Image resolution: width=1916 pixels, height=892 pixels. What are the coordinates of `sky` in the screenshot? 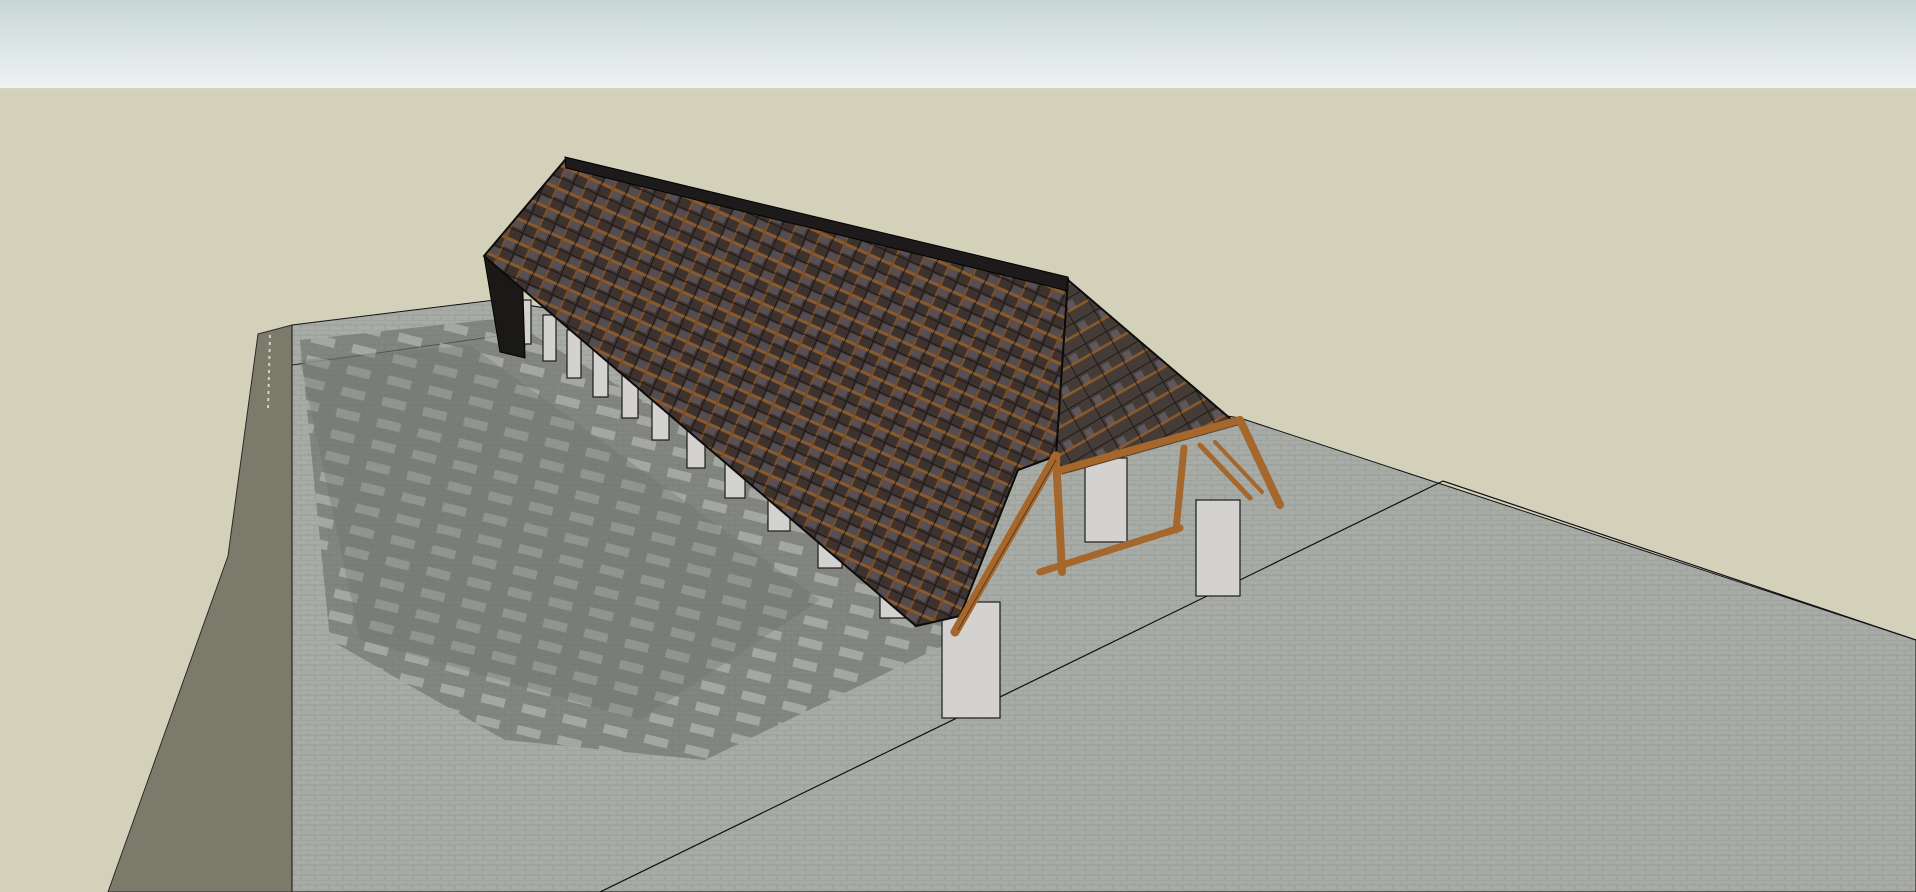 It's located at (958, 44).